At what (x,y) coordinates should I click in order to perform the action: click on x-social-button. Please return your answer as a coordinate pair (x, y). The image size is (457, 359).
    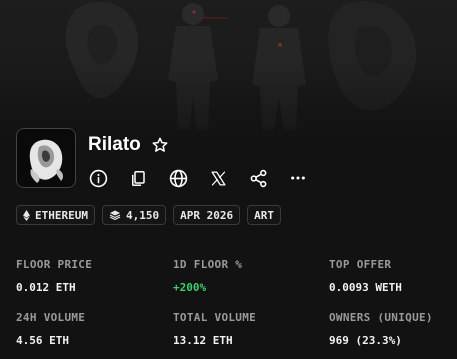
    Looking at the image, I should click on (218, 178).